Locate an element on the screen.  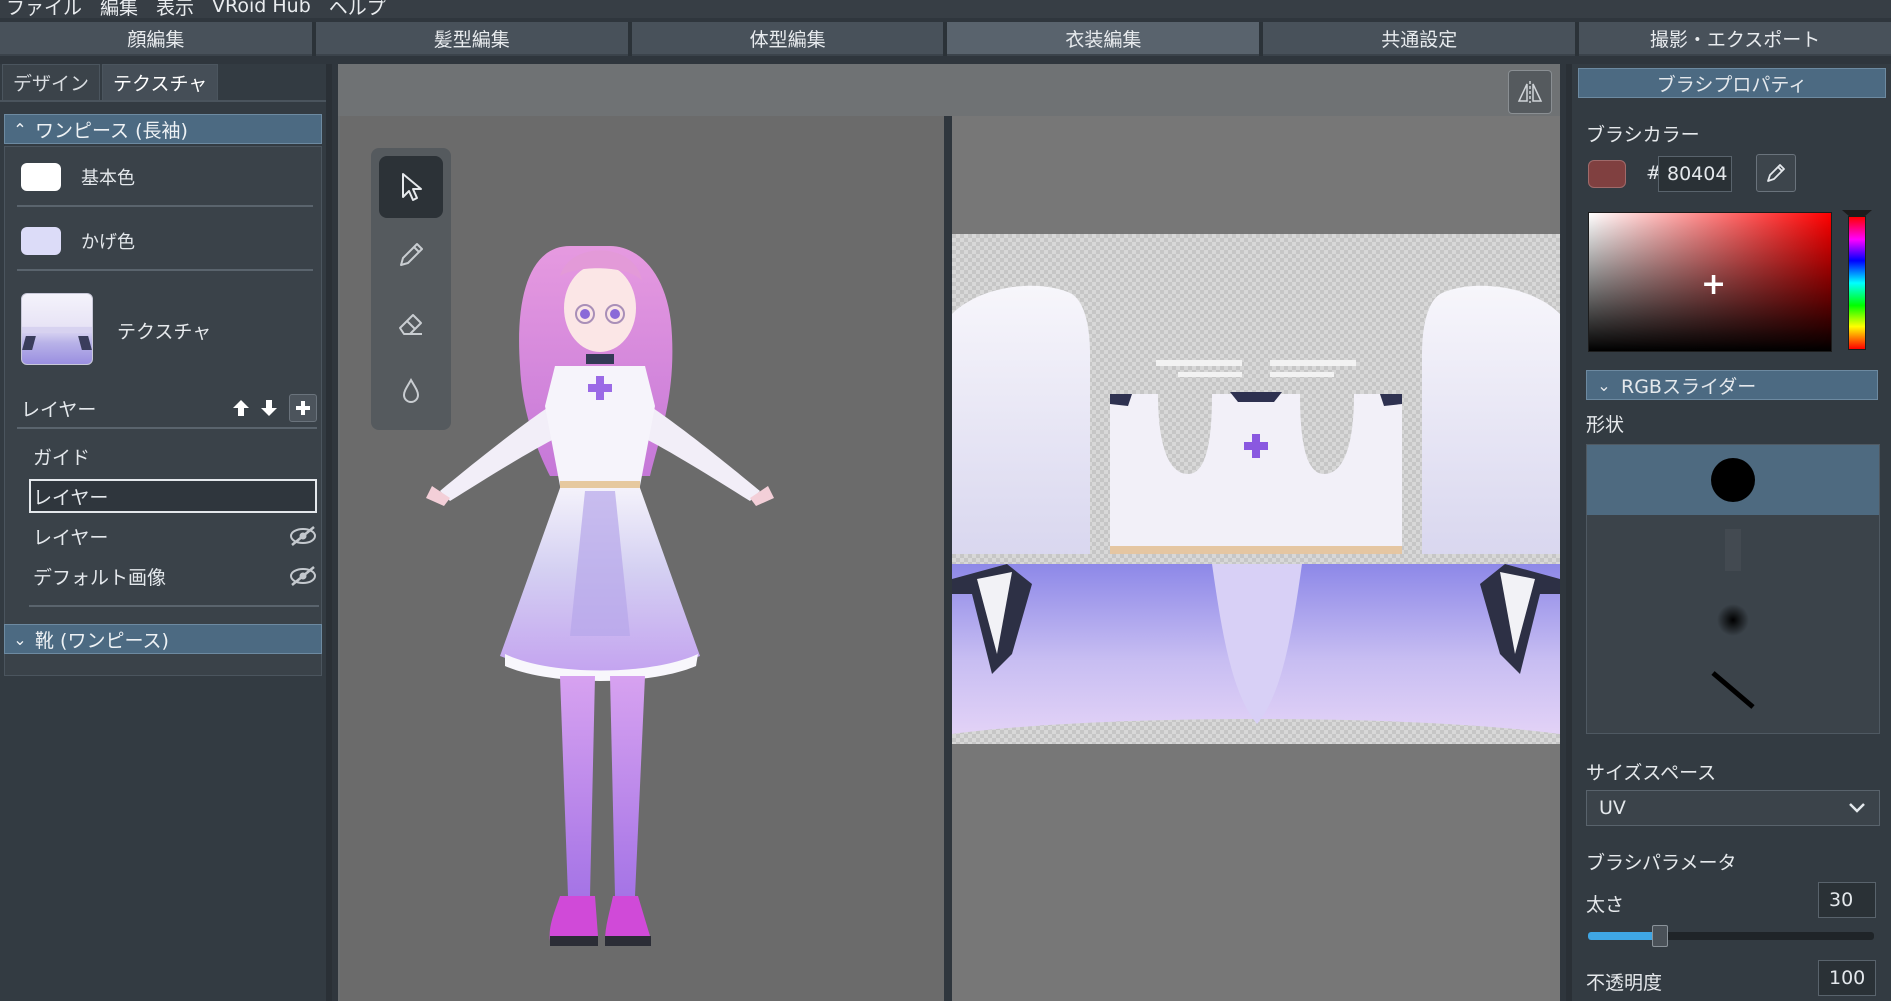
layer-item-guide: ガイド is located at coordinates (177, 456).